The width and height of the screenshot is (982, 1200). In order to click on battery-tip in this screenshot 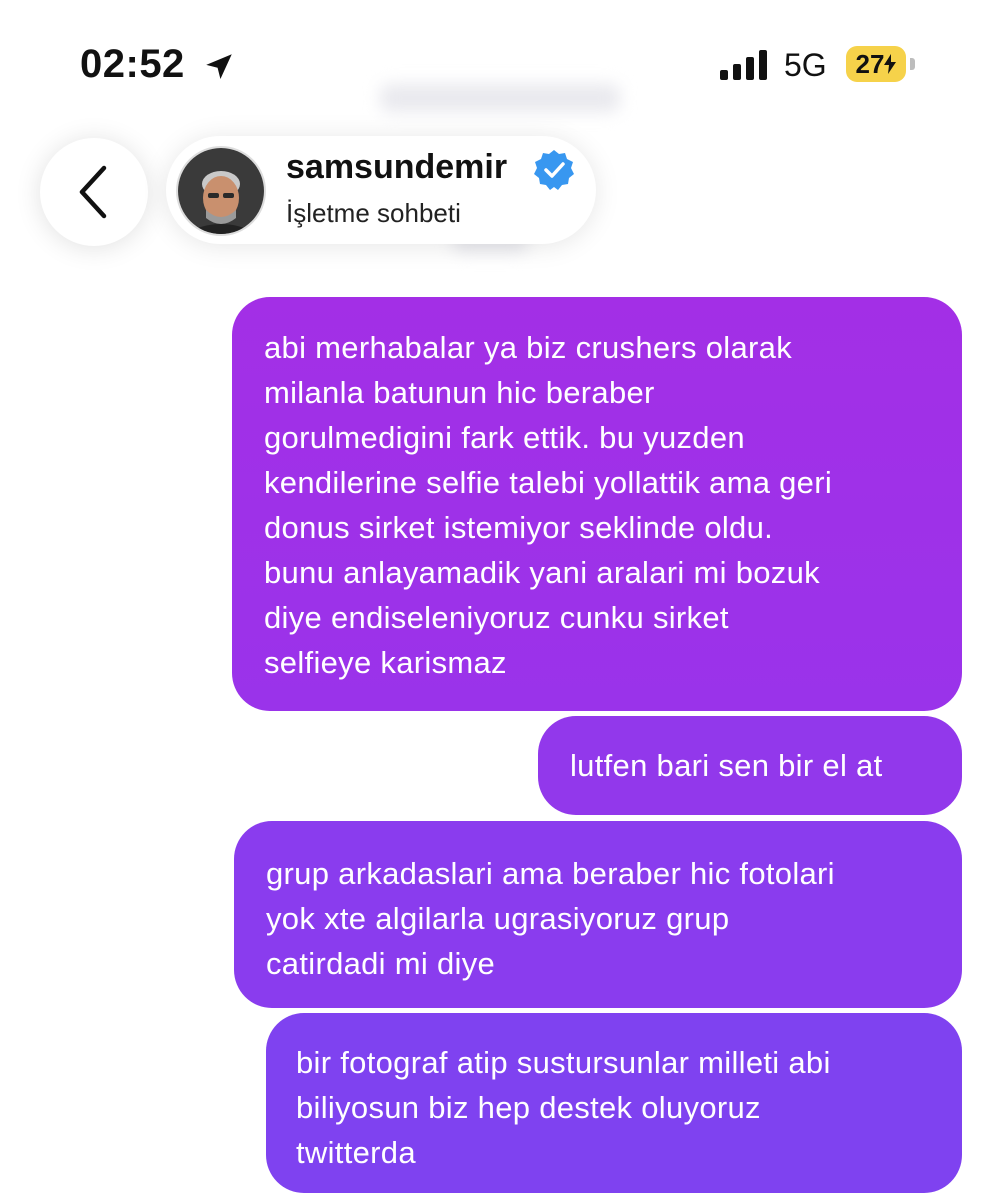, I will do `click(912, 64)`.